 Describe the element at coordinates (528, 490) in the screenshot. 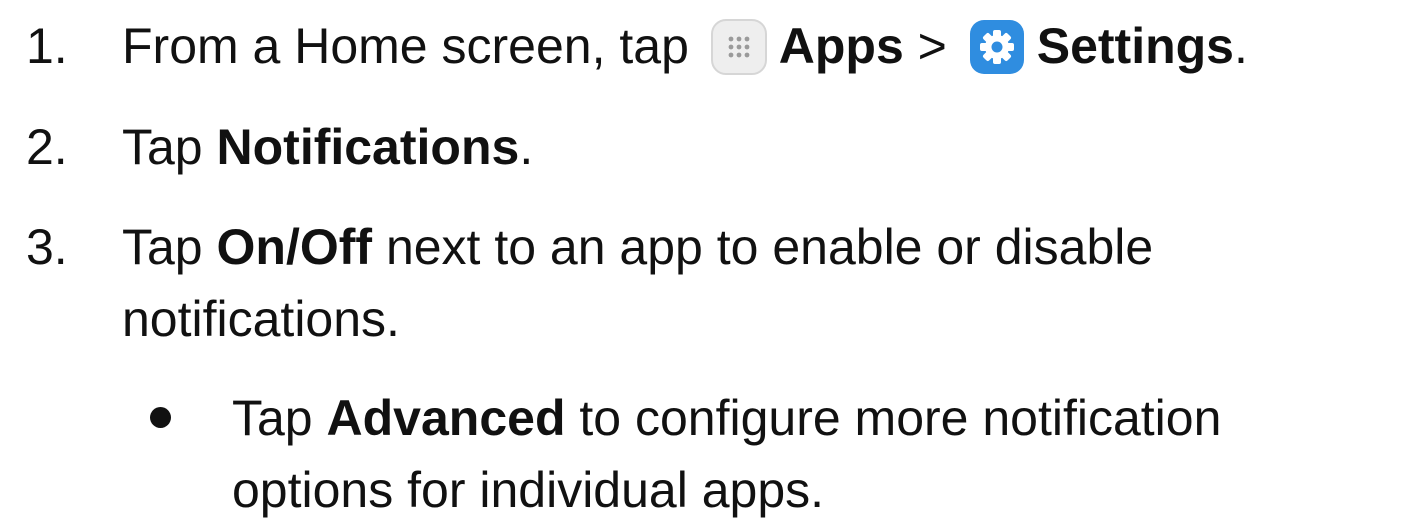

I see `sub-text-line2: options for individual apps.` at that location.